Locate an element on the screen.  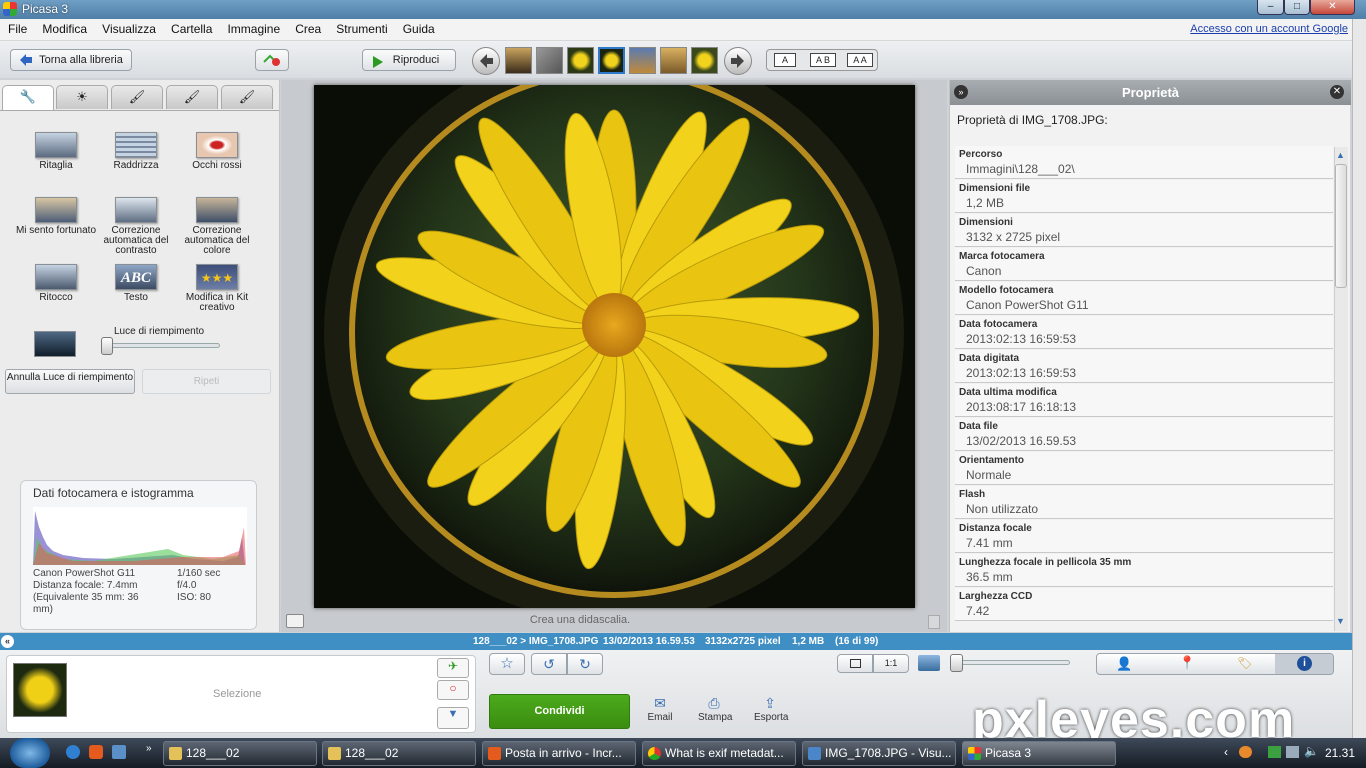
menu-cartella: Cartella is located at coordinates (191, 27).